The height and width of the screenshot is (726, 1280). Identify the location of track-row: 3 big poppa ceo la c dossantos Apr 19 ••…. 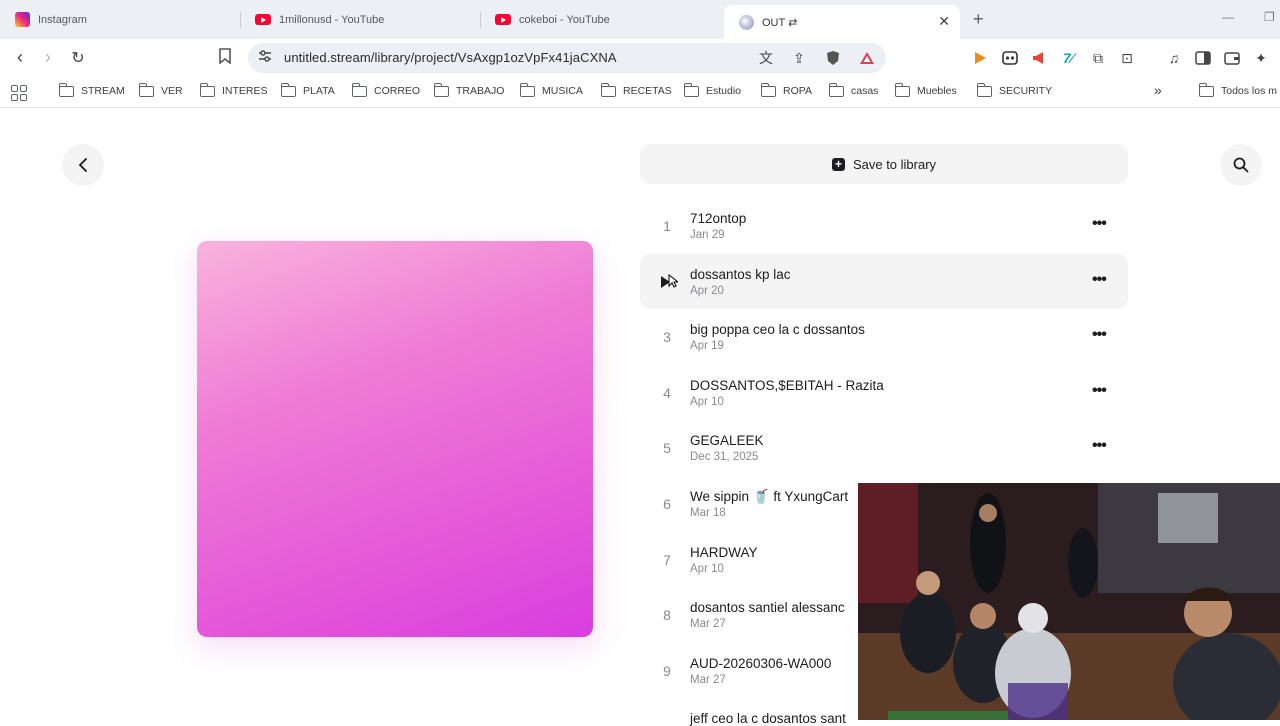
(884, 337).